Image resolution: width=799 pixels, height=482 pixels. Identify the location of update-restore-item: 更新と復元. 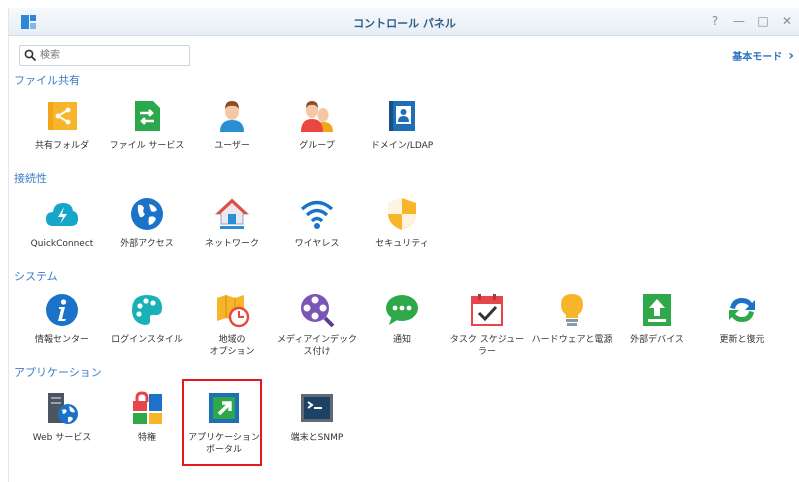
(742, 319).